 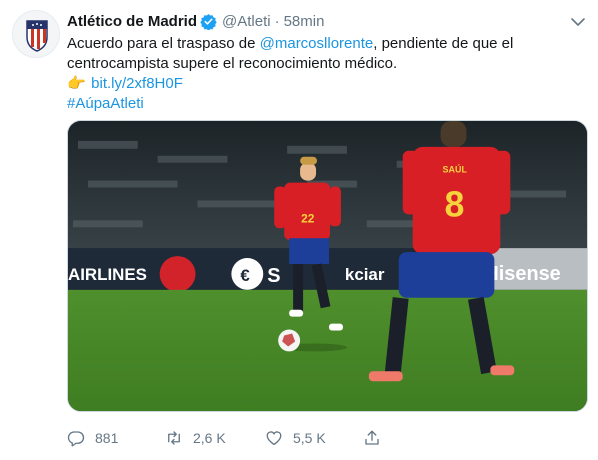 I want to click on verified-badge-icon, so click(x=208, y=21).